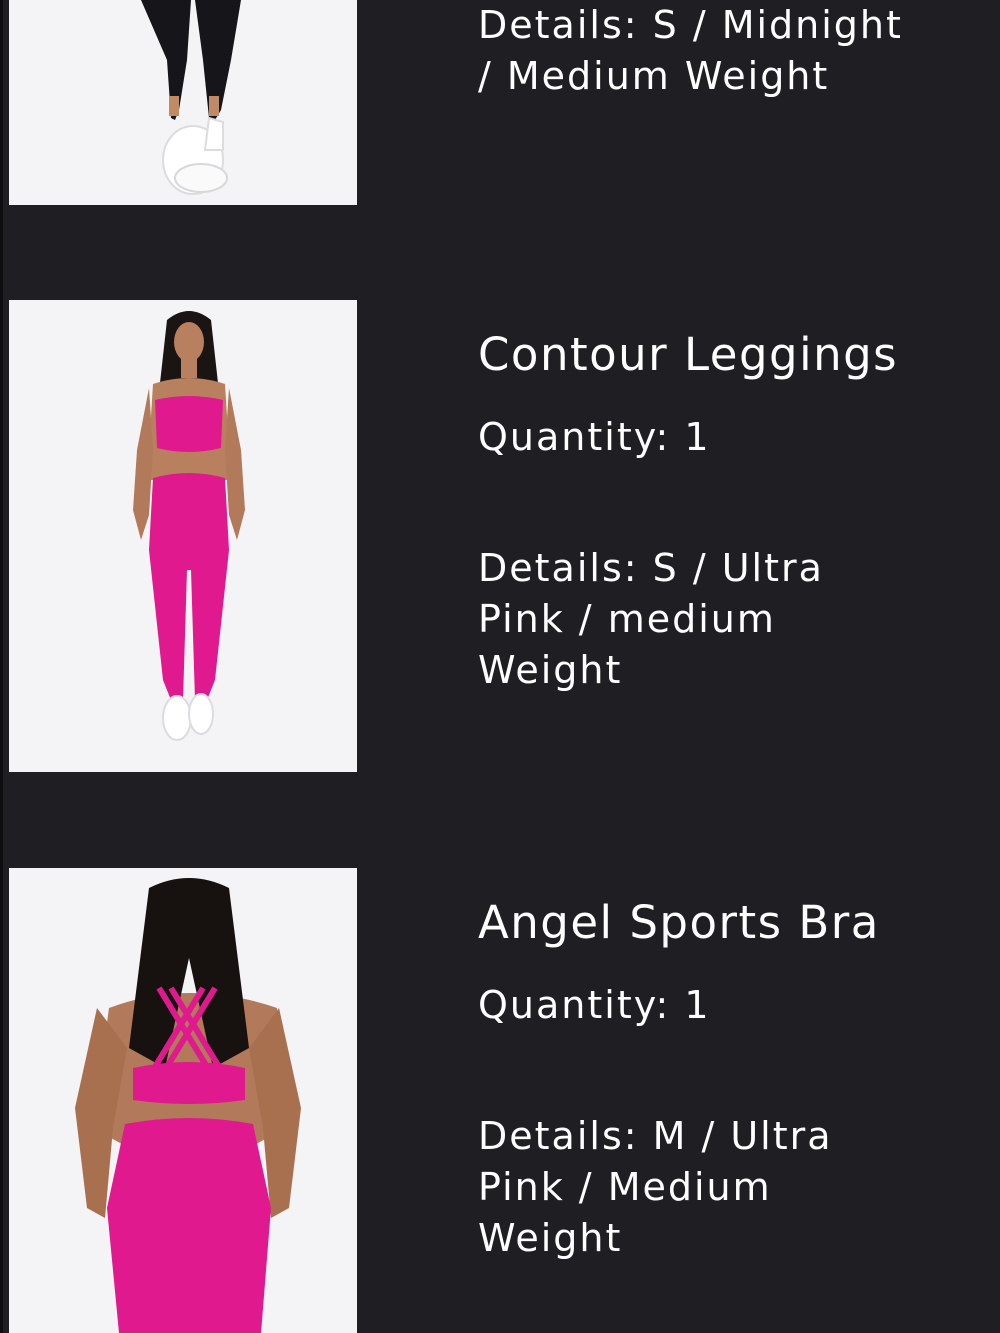  I want to click on pink-set-front-photo-icon, so click(183, 536).